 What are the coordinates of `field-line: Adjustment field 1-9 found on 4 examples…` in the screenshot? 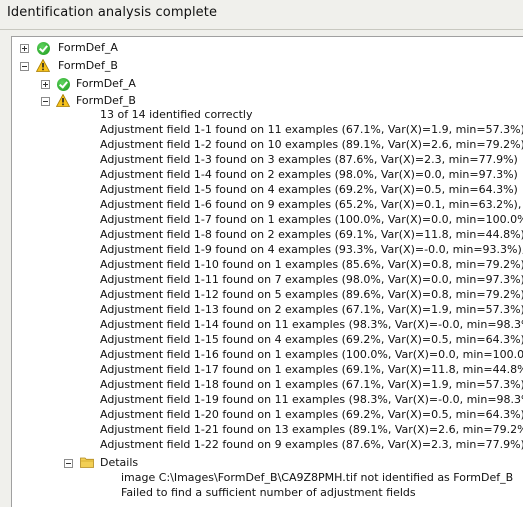 It's located at (311, 250).